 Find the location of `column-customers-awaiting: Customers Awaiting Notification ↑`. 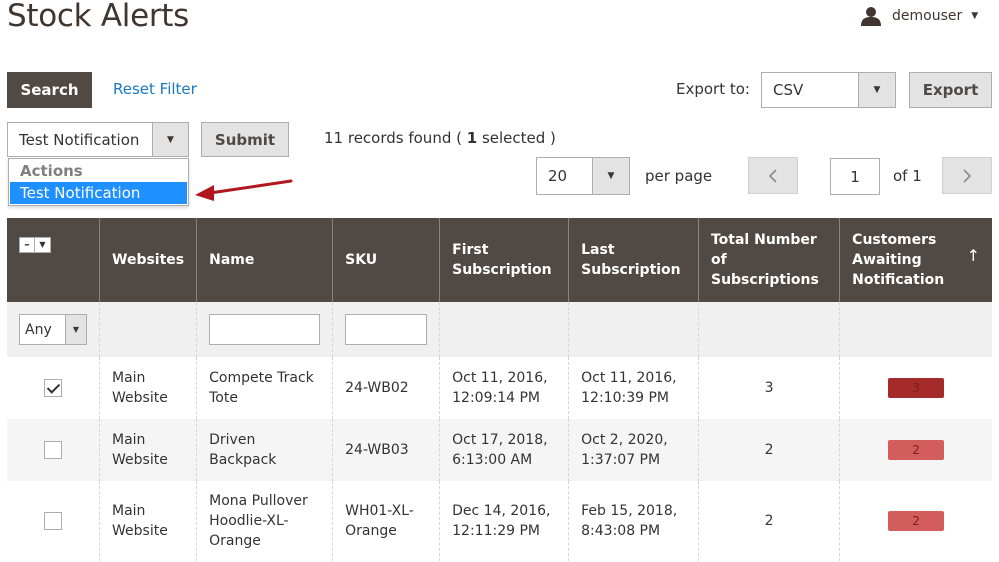

column-customers-awaiting: Customers Awaiting Notification ↑ is located at coordinates (915, 260).